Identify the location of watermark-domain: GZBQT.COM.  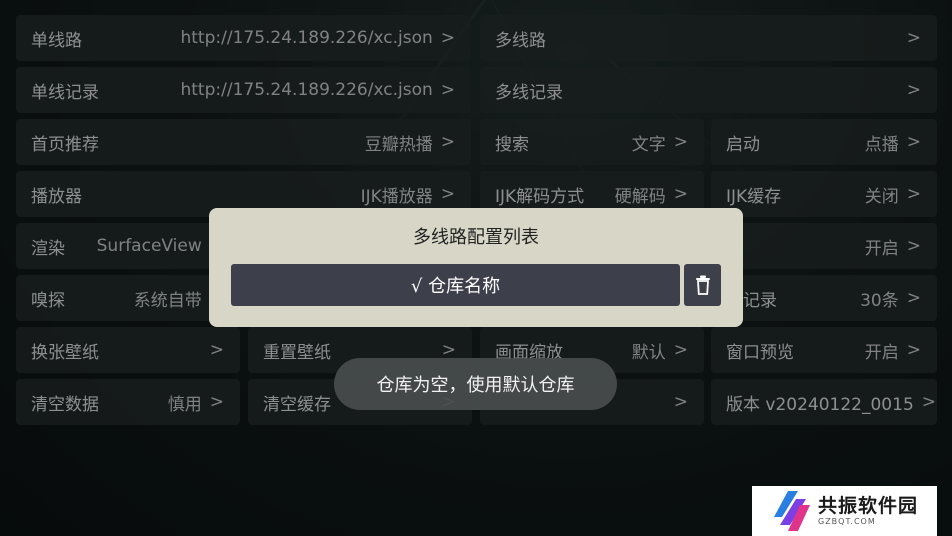
(847, 521).